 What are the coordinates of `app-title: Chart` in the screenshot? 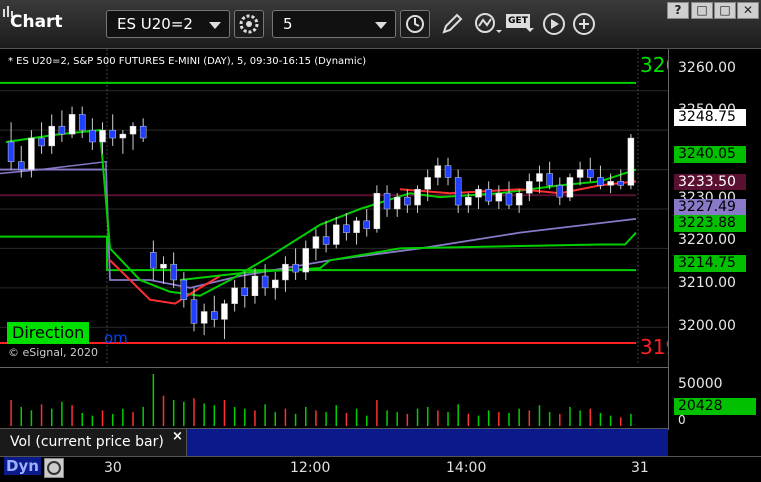 It's located at (36, 22).